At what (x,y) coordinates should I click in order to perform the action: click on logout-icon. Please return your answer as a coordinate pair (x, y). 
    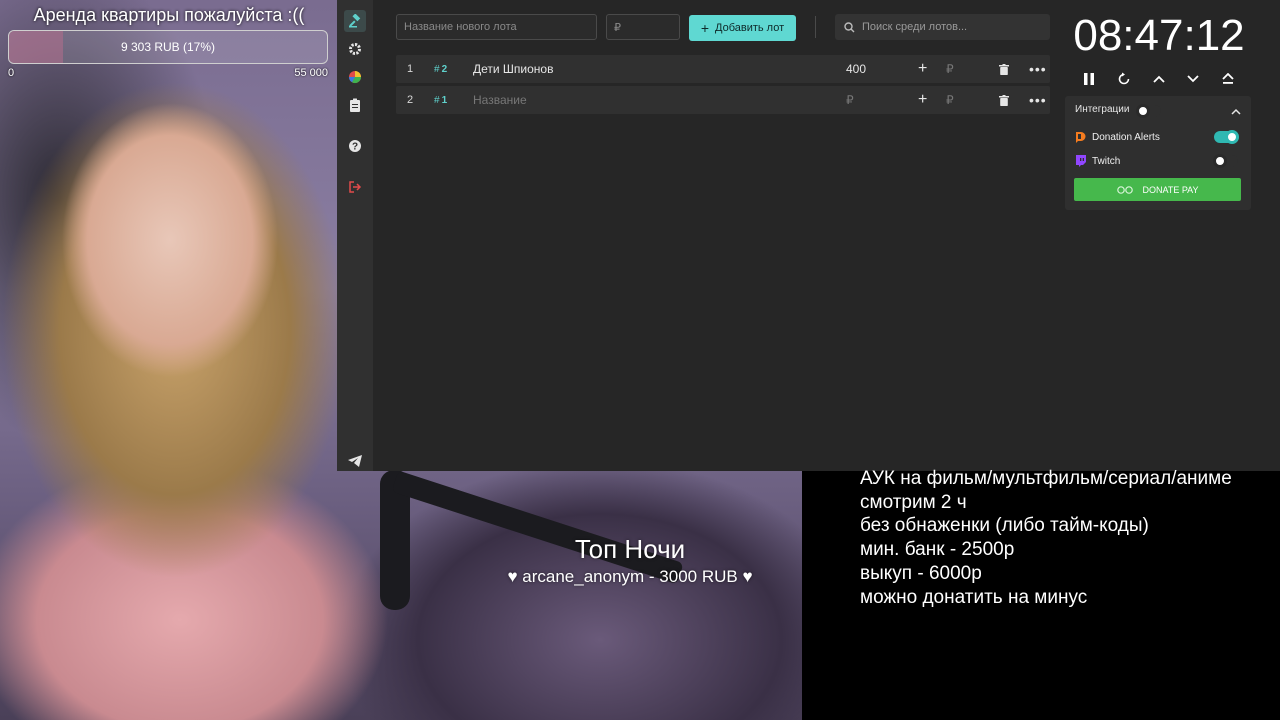
    Looking at the image, I should click on (355, 187).